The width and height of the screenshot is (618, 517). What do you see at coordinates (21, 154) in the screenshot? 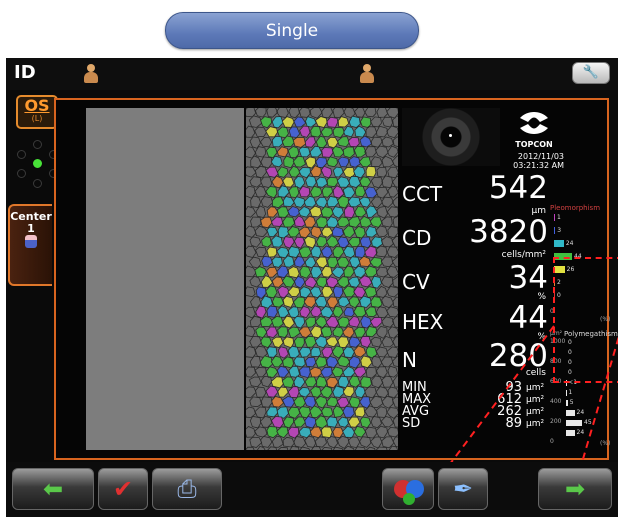
I see `fixation-dot-upper-left` at bounding box center [21, 154].